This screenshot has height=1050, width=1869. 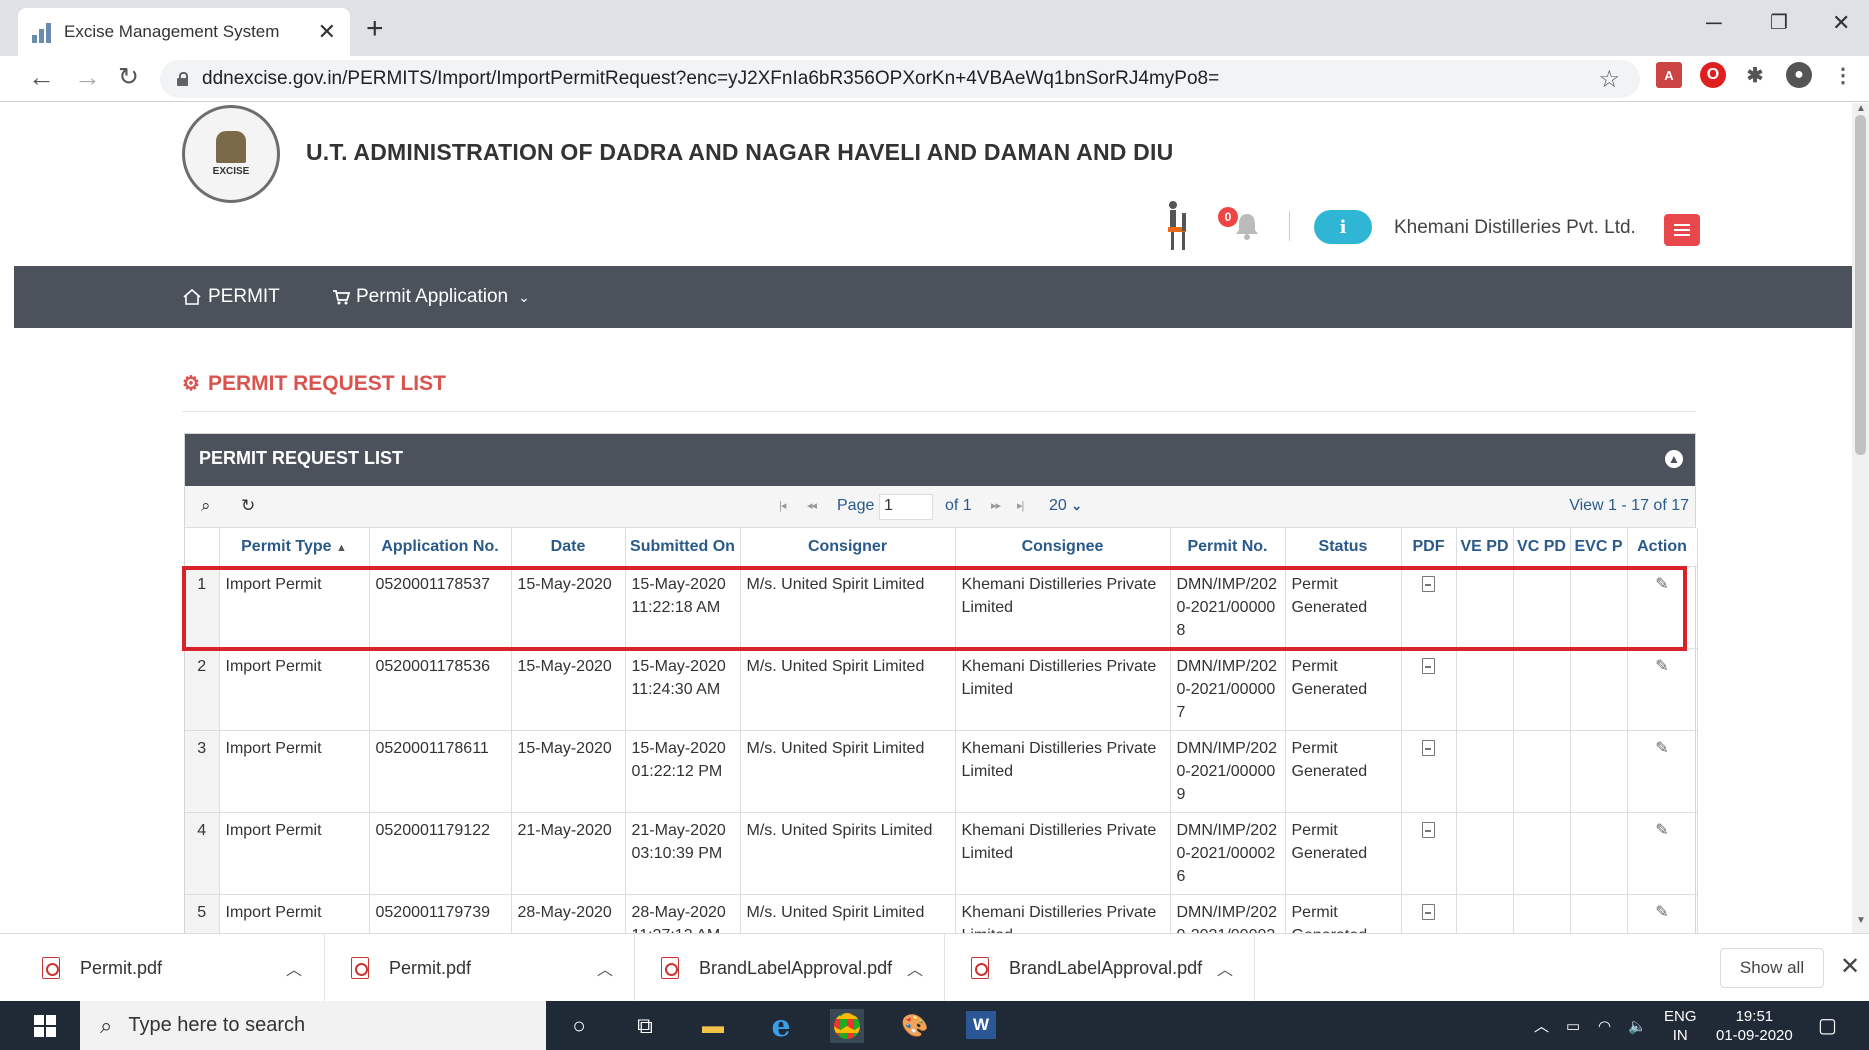 I want to click on next-page-icon: ▸▸, so click(x=996, y=505).